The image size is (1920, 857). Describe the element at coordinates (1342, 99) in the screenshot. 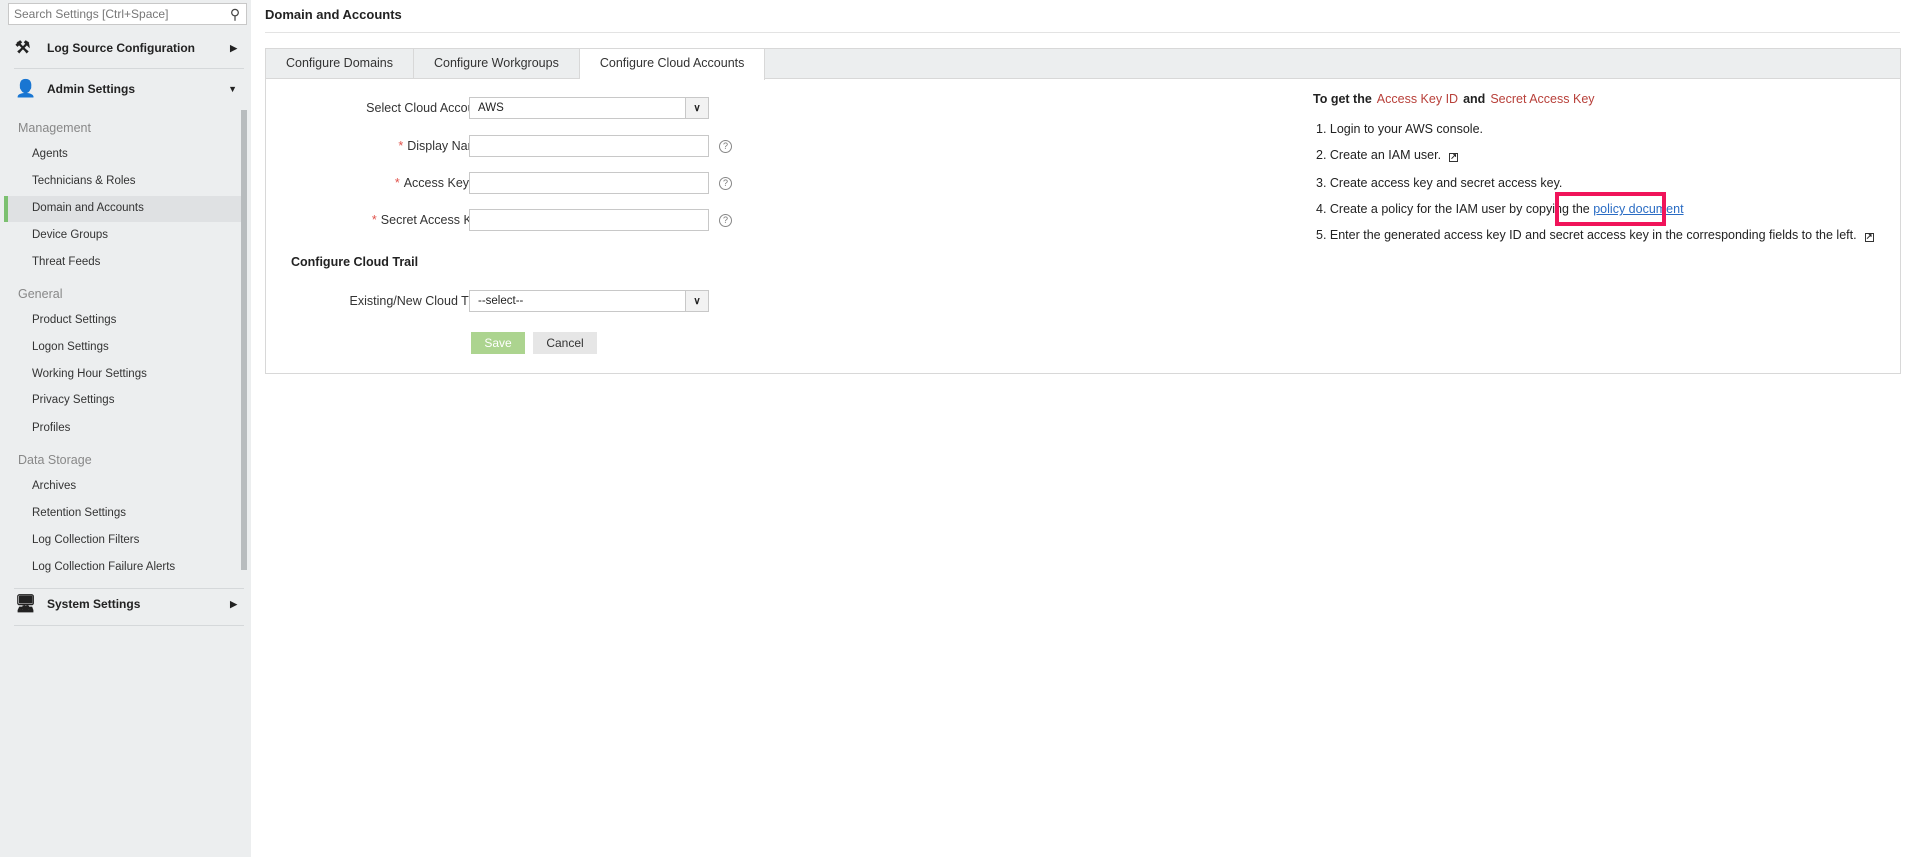

I see `heading-text: To get the` at that location.